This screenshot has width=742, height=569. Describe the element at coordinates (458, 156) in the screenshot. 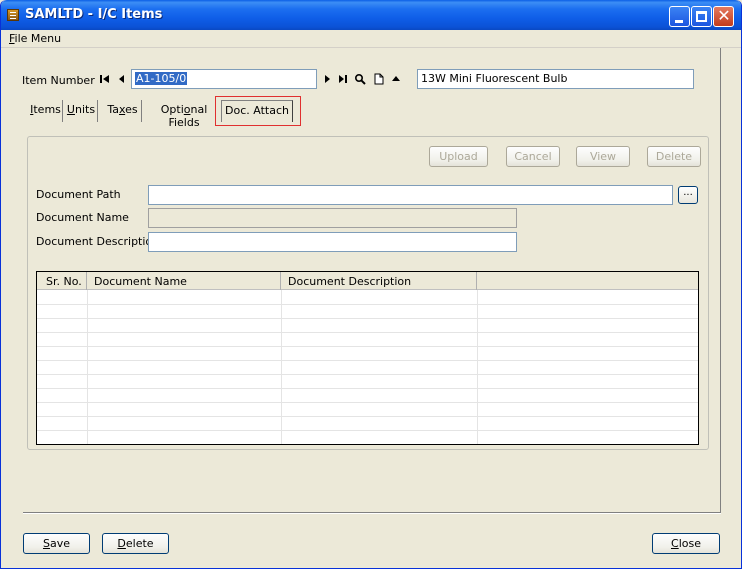

I see `upload-button: Upload` at that location.